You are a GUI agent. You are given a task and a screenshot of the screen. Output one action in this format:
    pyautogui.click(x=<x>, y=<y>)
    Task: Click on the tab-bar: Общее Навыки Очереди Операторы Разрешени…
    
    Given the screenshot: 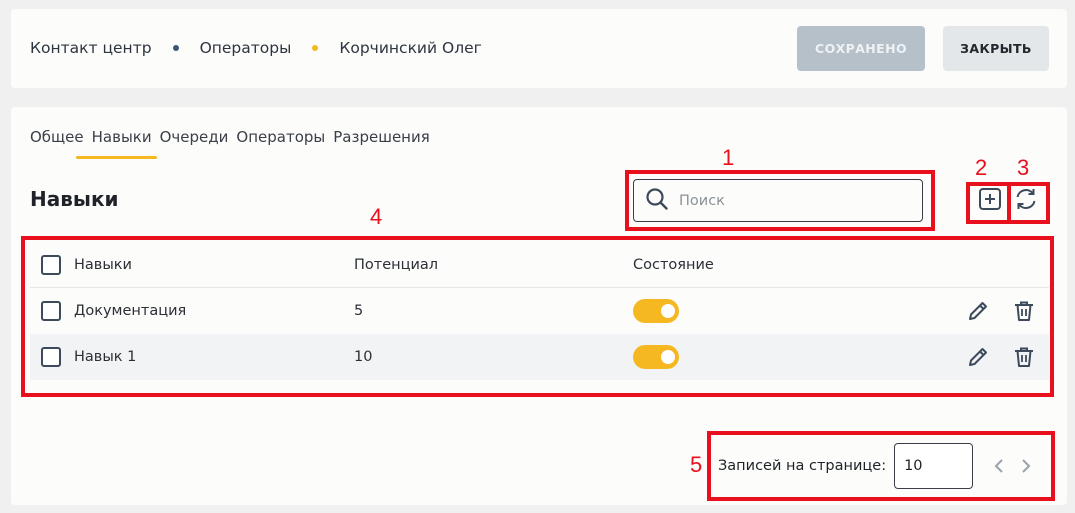 What is the action you would take?
    pyautogui.click(x=234, y=143)
    